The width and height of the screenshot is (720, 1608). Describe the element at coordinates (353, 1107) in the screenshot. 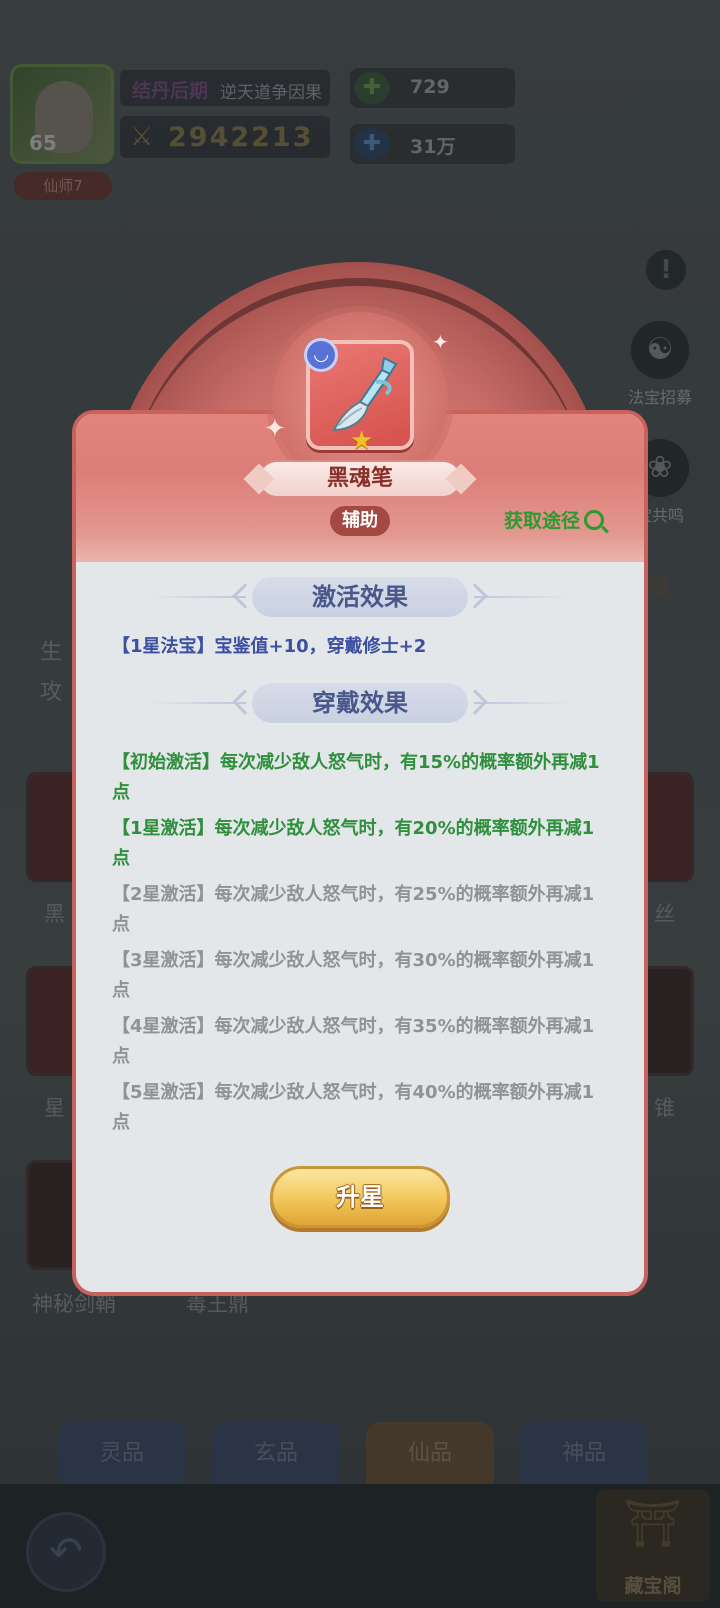

I see `effect-item: 【5星激活】每次减少敌人怒气时，有40%的概率额外再减1点` at that location.